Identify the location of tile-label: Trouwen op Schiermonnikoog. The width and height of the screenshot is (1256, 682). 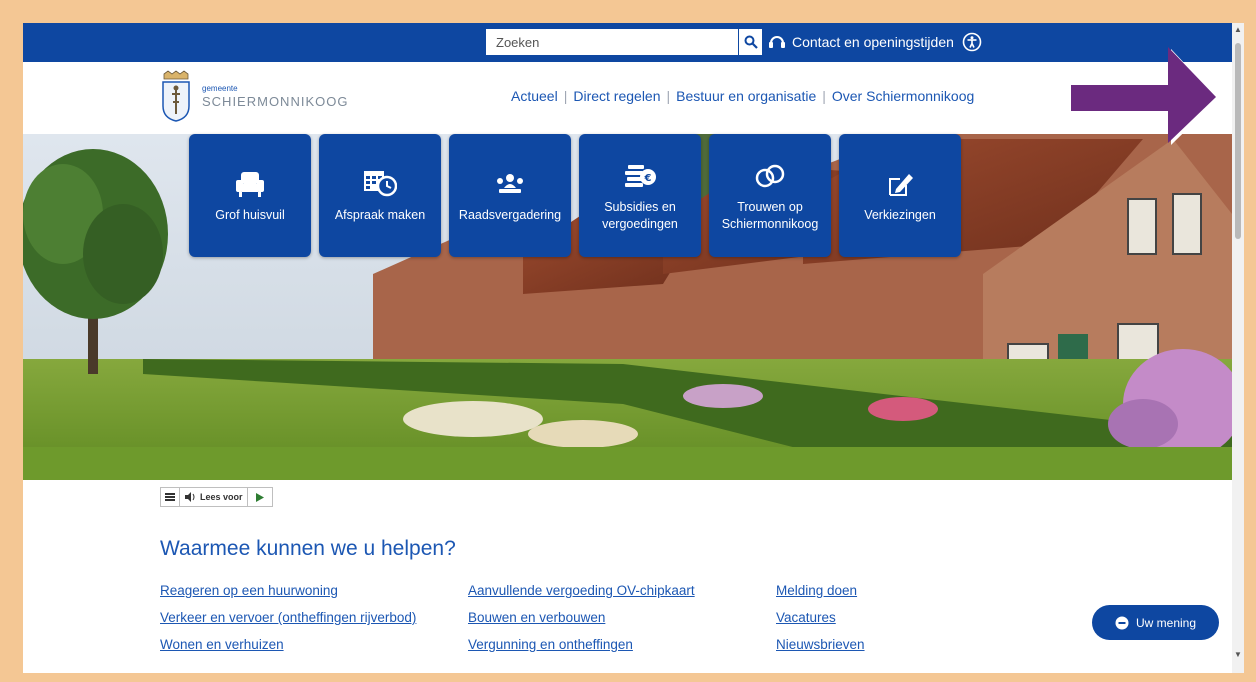
(770, 215).